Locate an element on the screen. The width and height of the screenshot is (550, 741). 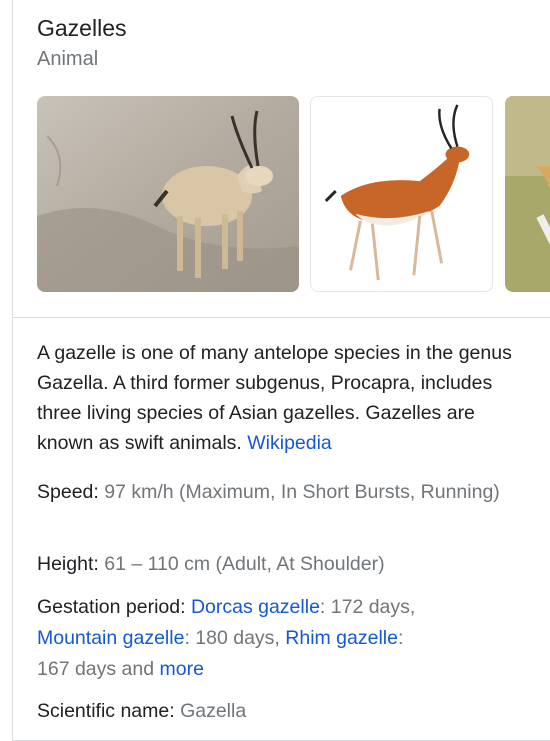
gestation-label: Gestation period: is located at coordinates (111, 607).